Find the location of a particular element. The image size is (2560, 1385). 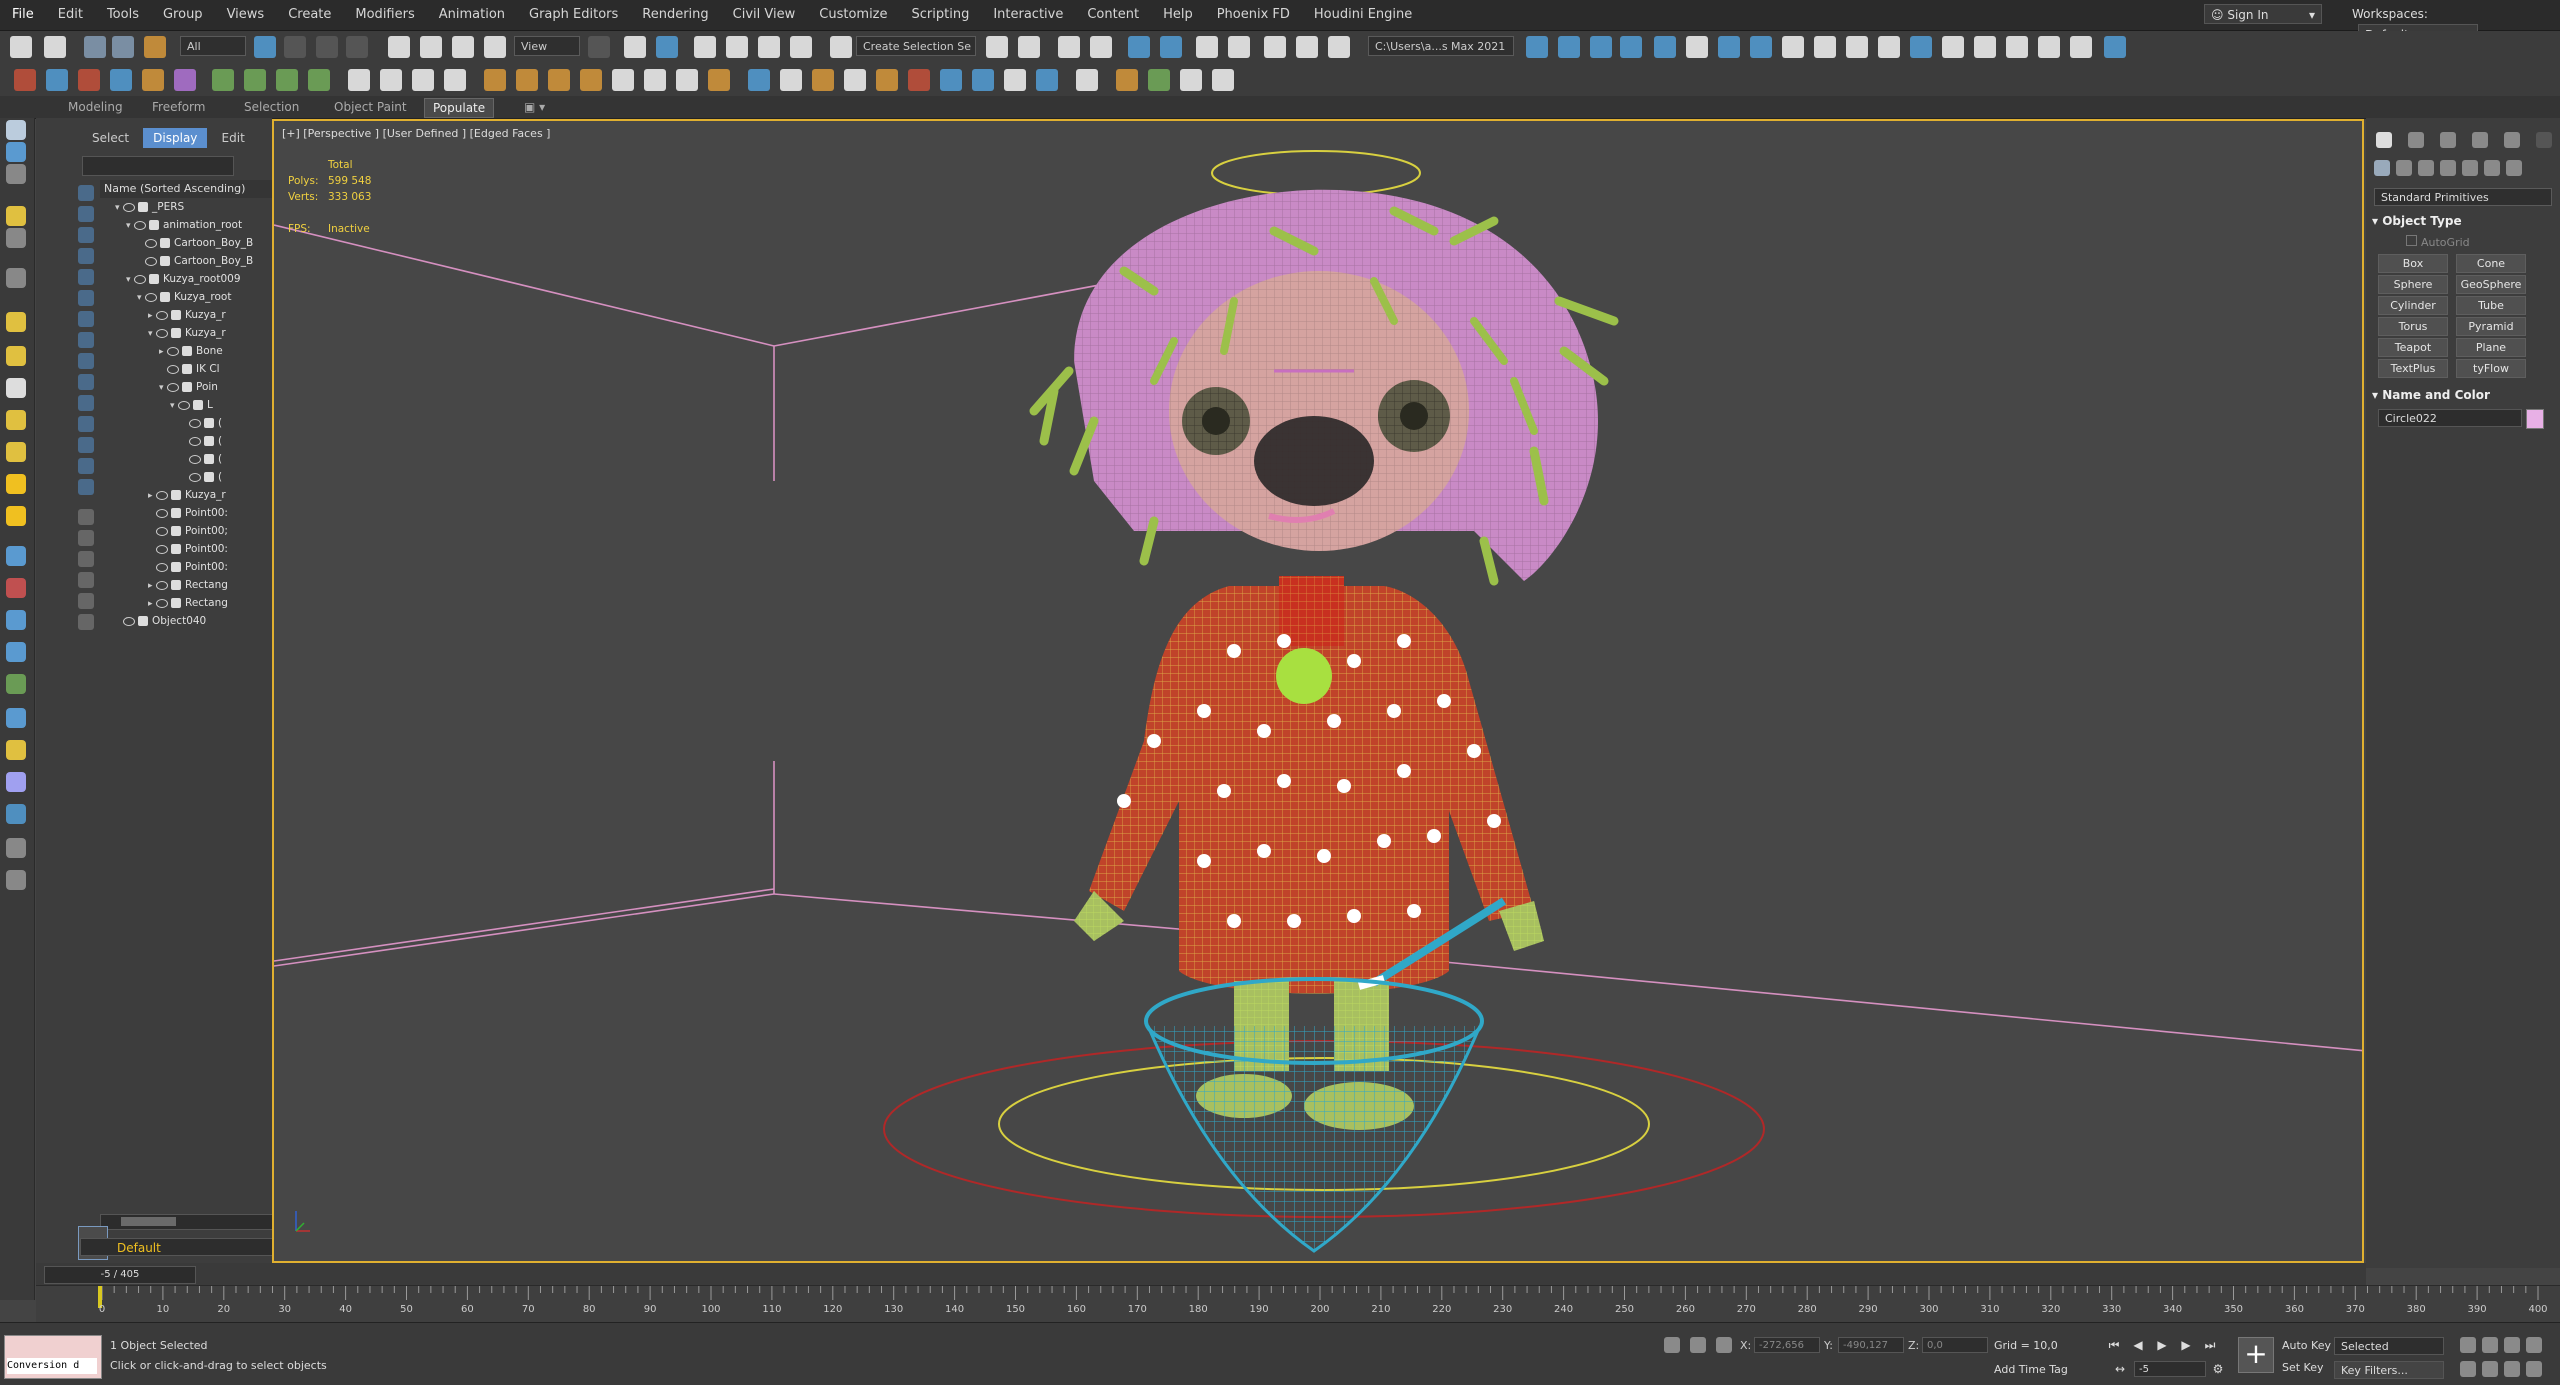

teapot-button: Teapot is located at coordinates (2413, 347).